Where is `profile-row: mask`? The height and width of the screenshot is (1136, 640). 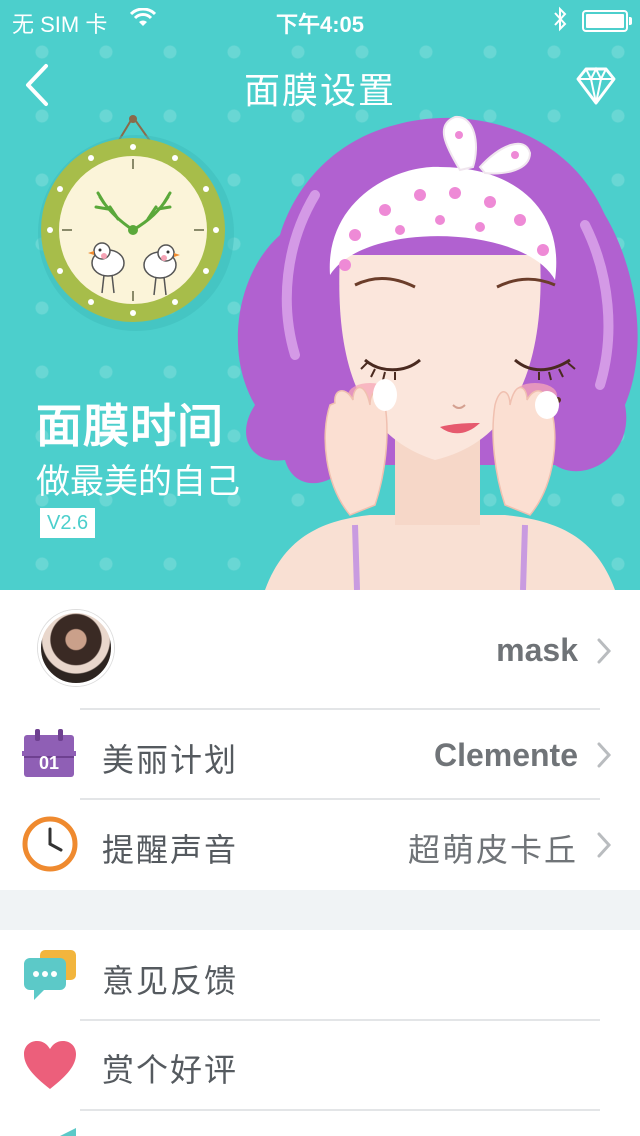
profile-row: mask is located at coordinates (320, 649).